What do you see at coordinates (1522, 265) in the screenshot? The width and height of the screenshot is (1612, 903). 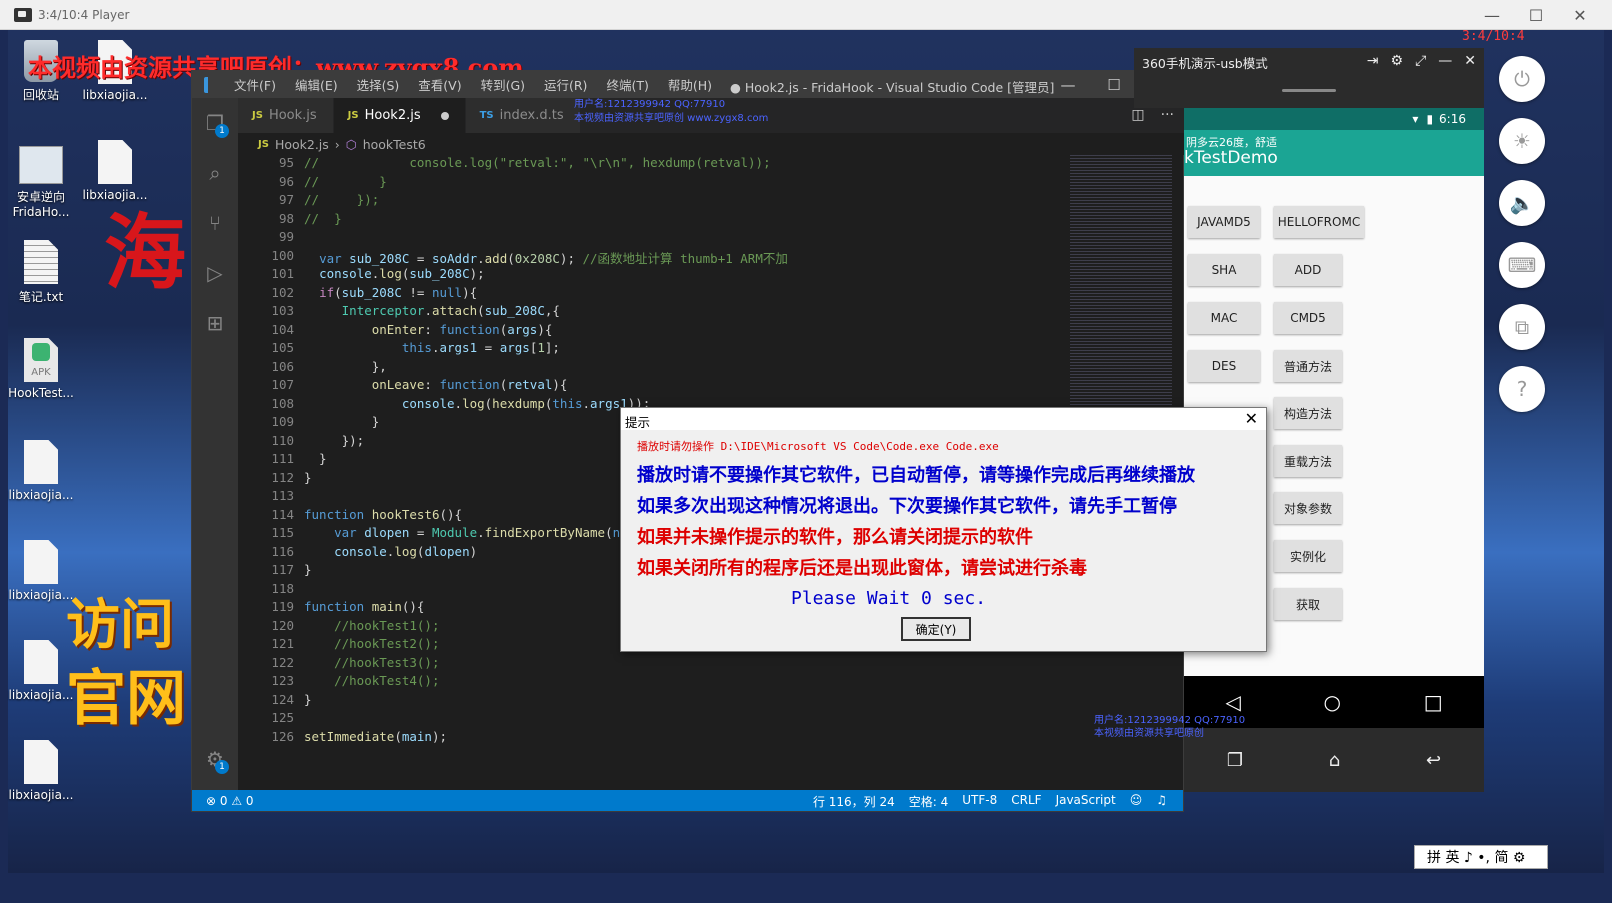 I see `keyboard-icon: ⌨` at bounding box center [1522, 265].